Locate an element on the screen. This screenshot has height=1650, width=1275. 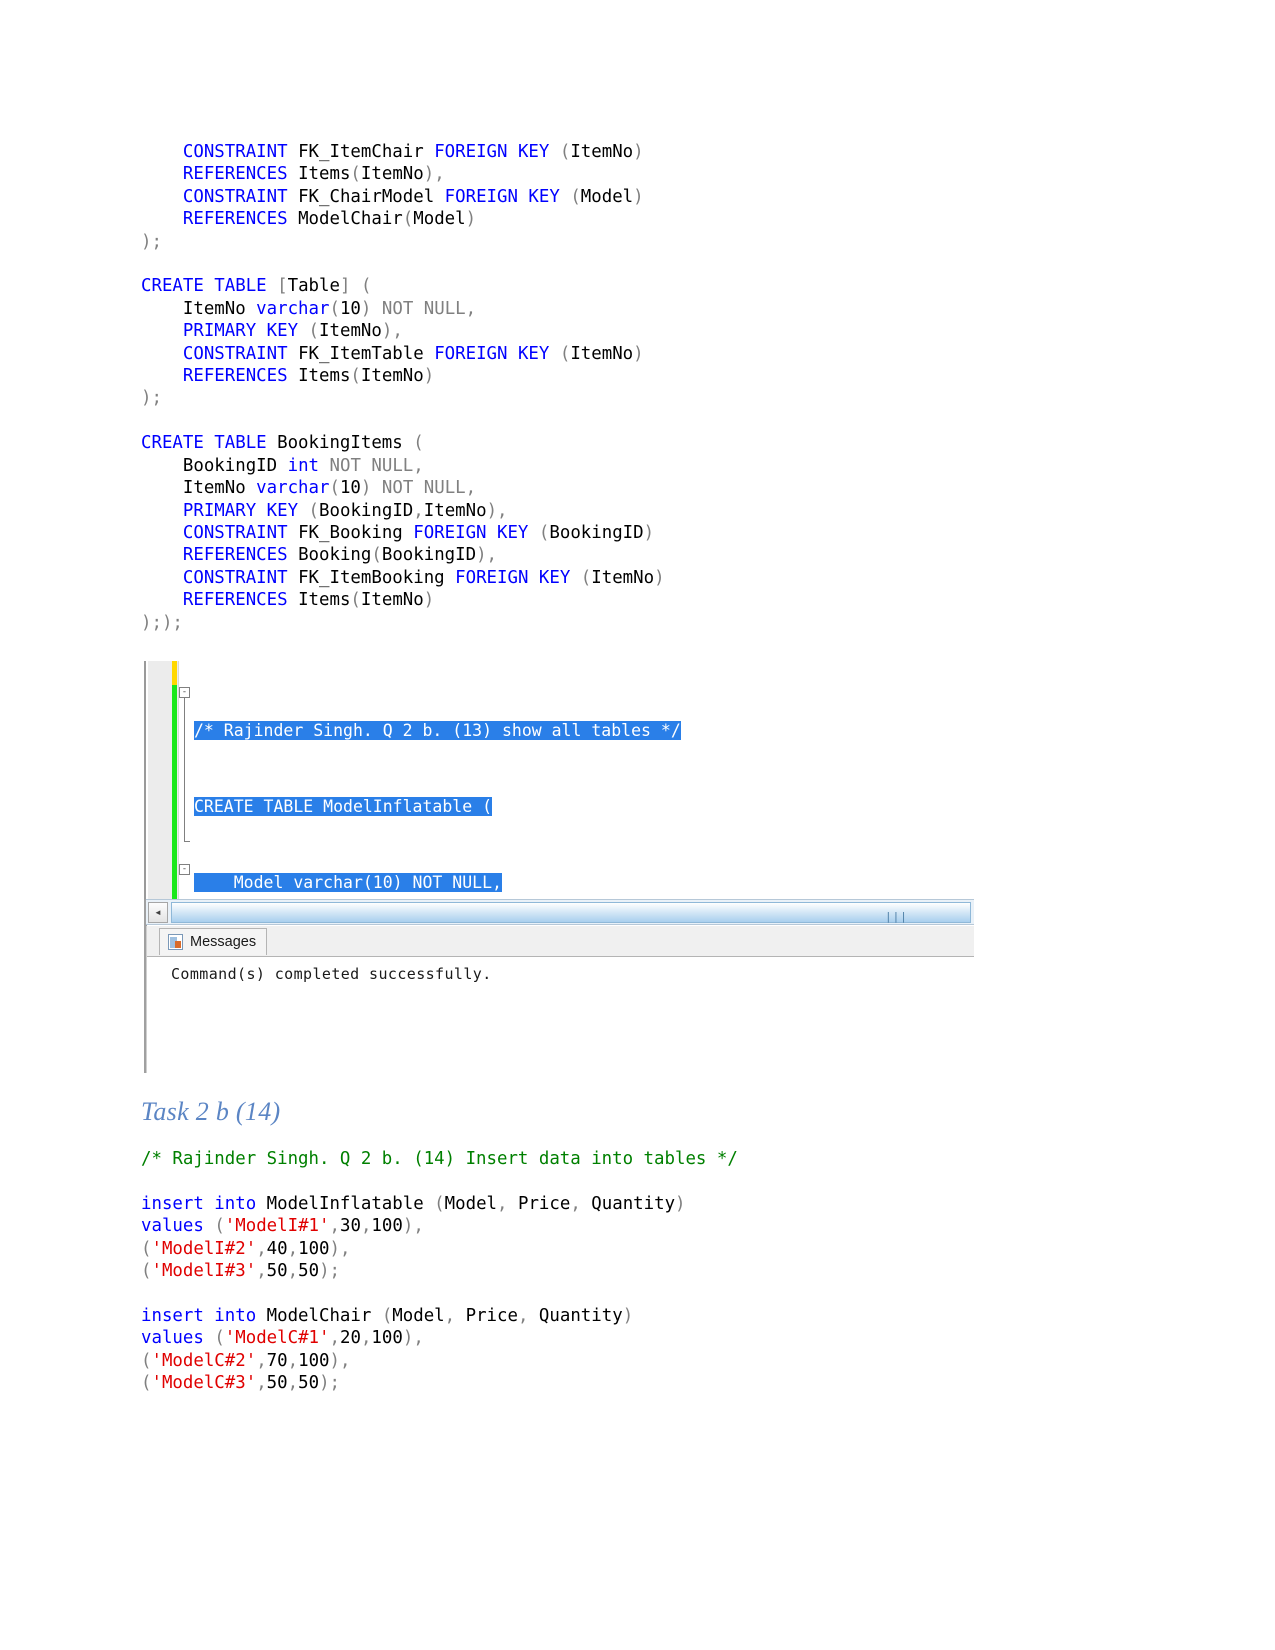
message-text: Command(s) completed successfully. is located at coordinates (331, 974).